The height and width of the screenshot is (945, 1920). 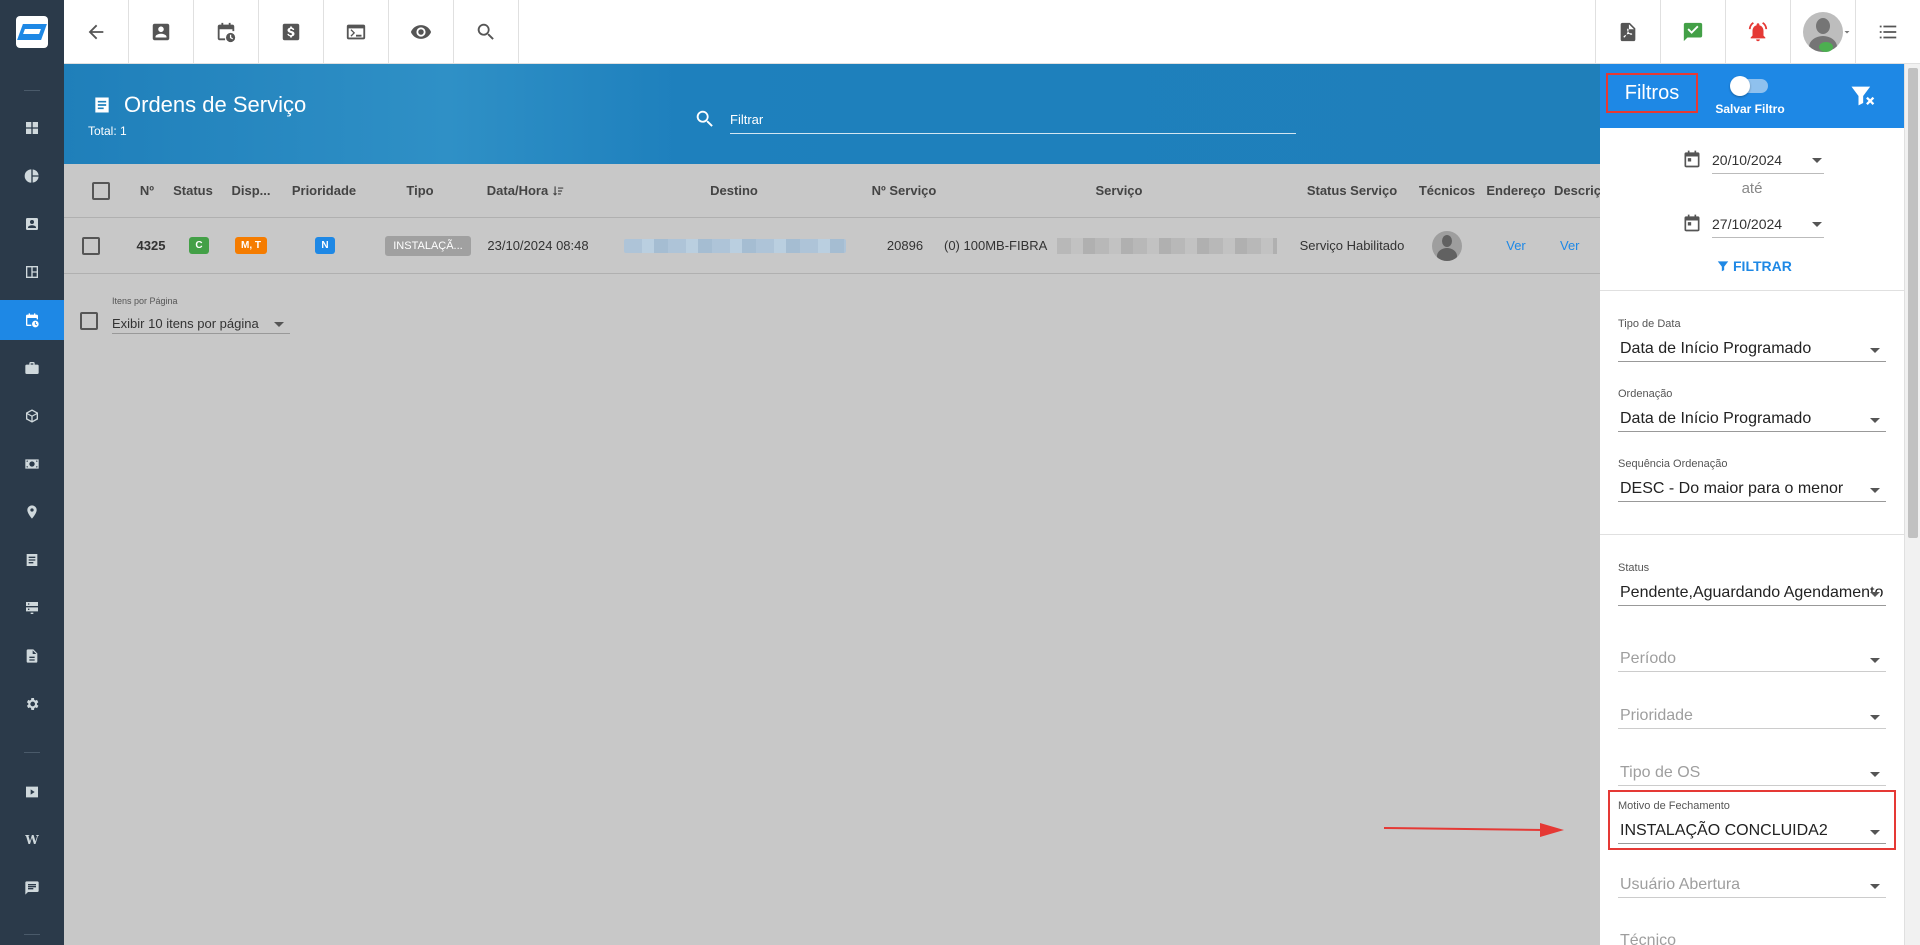 What do you see at coordinates (32, 792) in the screenshot?
I see `sidebar-item-videos` at bounding box center [32, 792].